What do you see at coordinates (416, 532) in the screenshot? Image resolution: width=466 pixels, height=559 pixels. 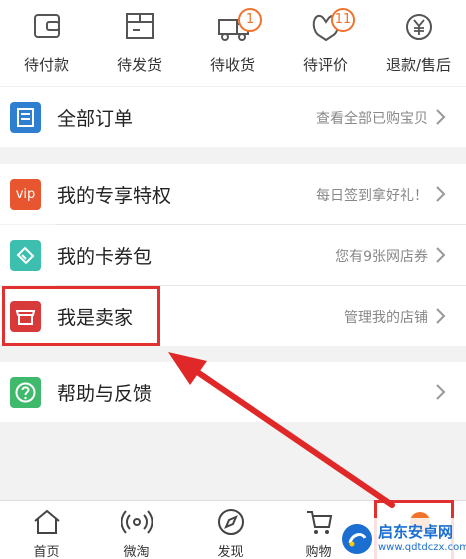 I see `watermark-title: 启东安卓网` at bounding box center [416, 532].